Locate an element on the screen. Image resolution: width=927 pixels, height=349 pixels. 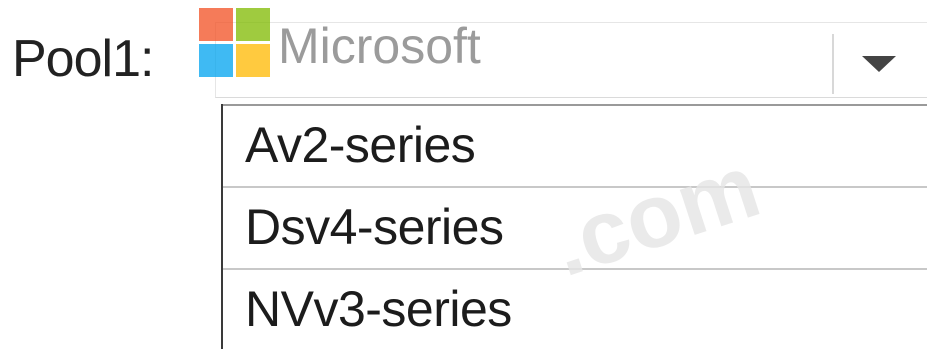
triangle-down-icon is located at coordinates (879, 64).